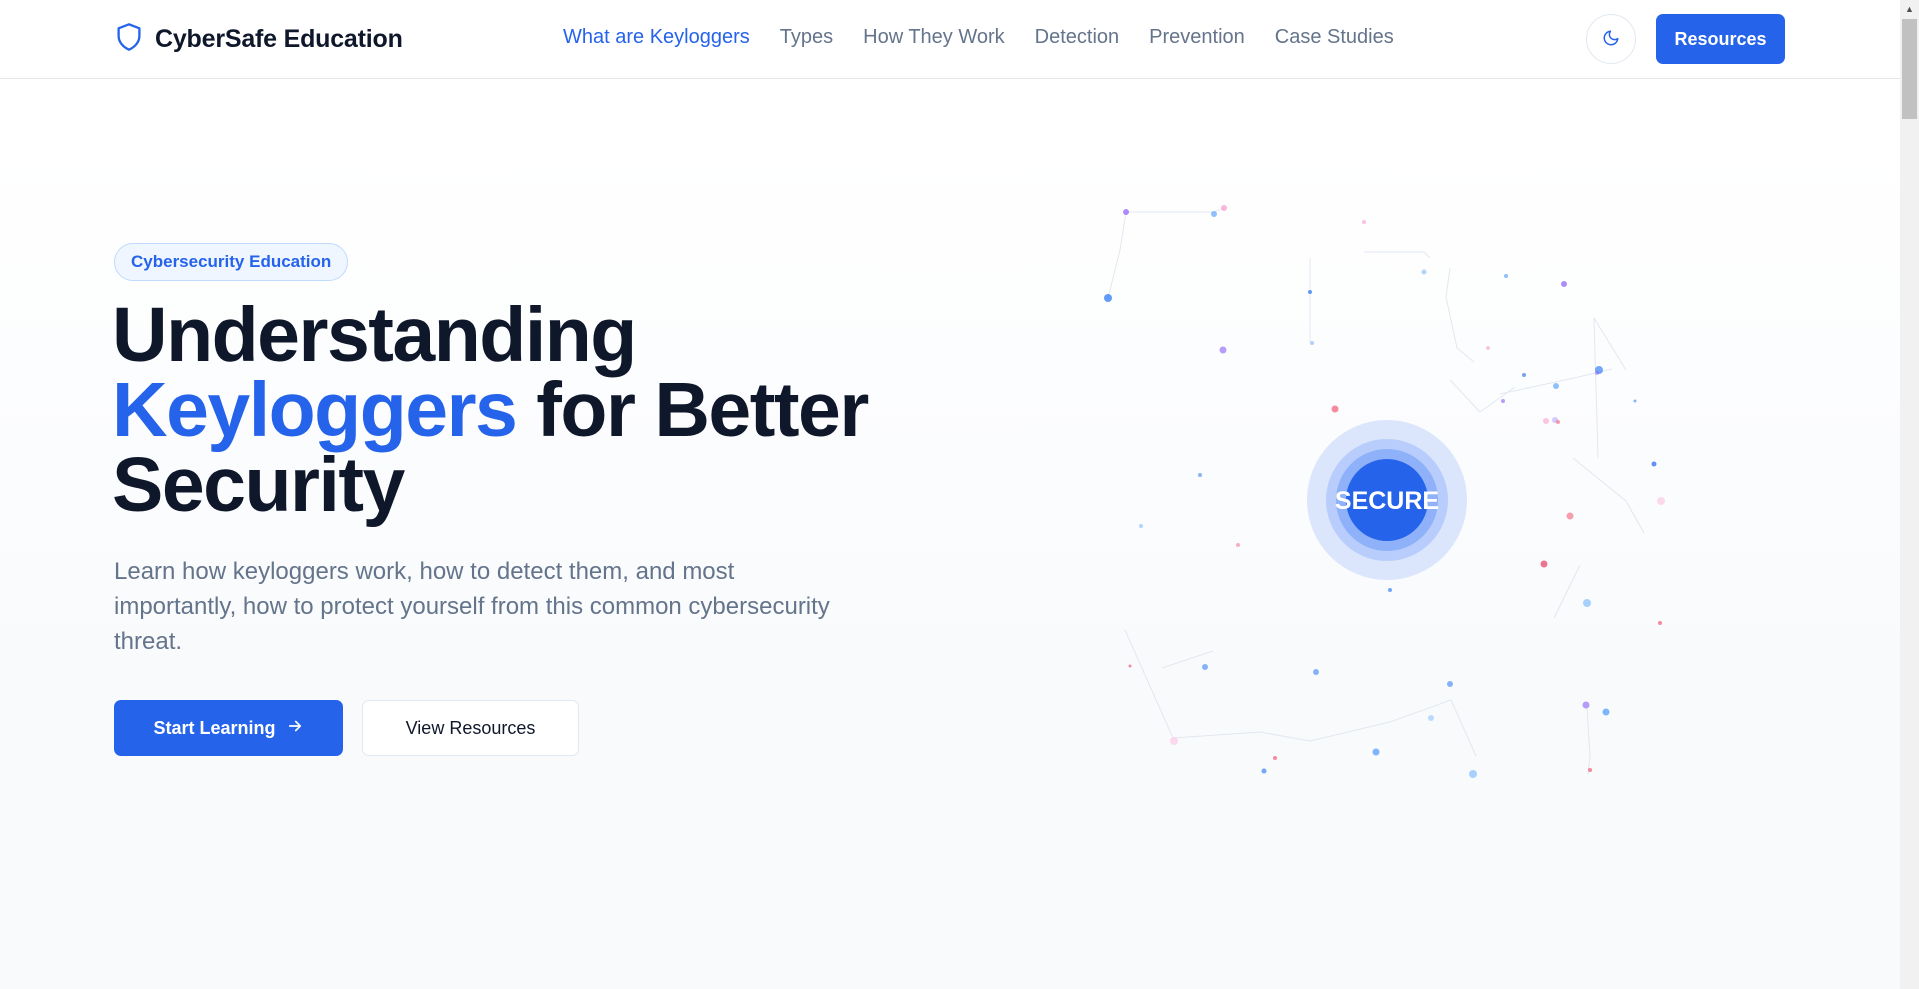 Image resolution: width=1919 pixels, height=989 pixels. Describe the element at coordinates (1720, 39) in the screenshot. I see `resources-button: Resources` at that location.